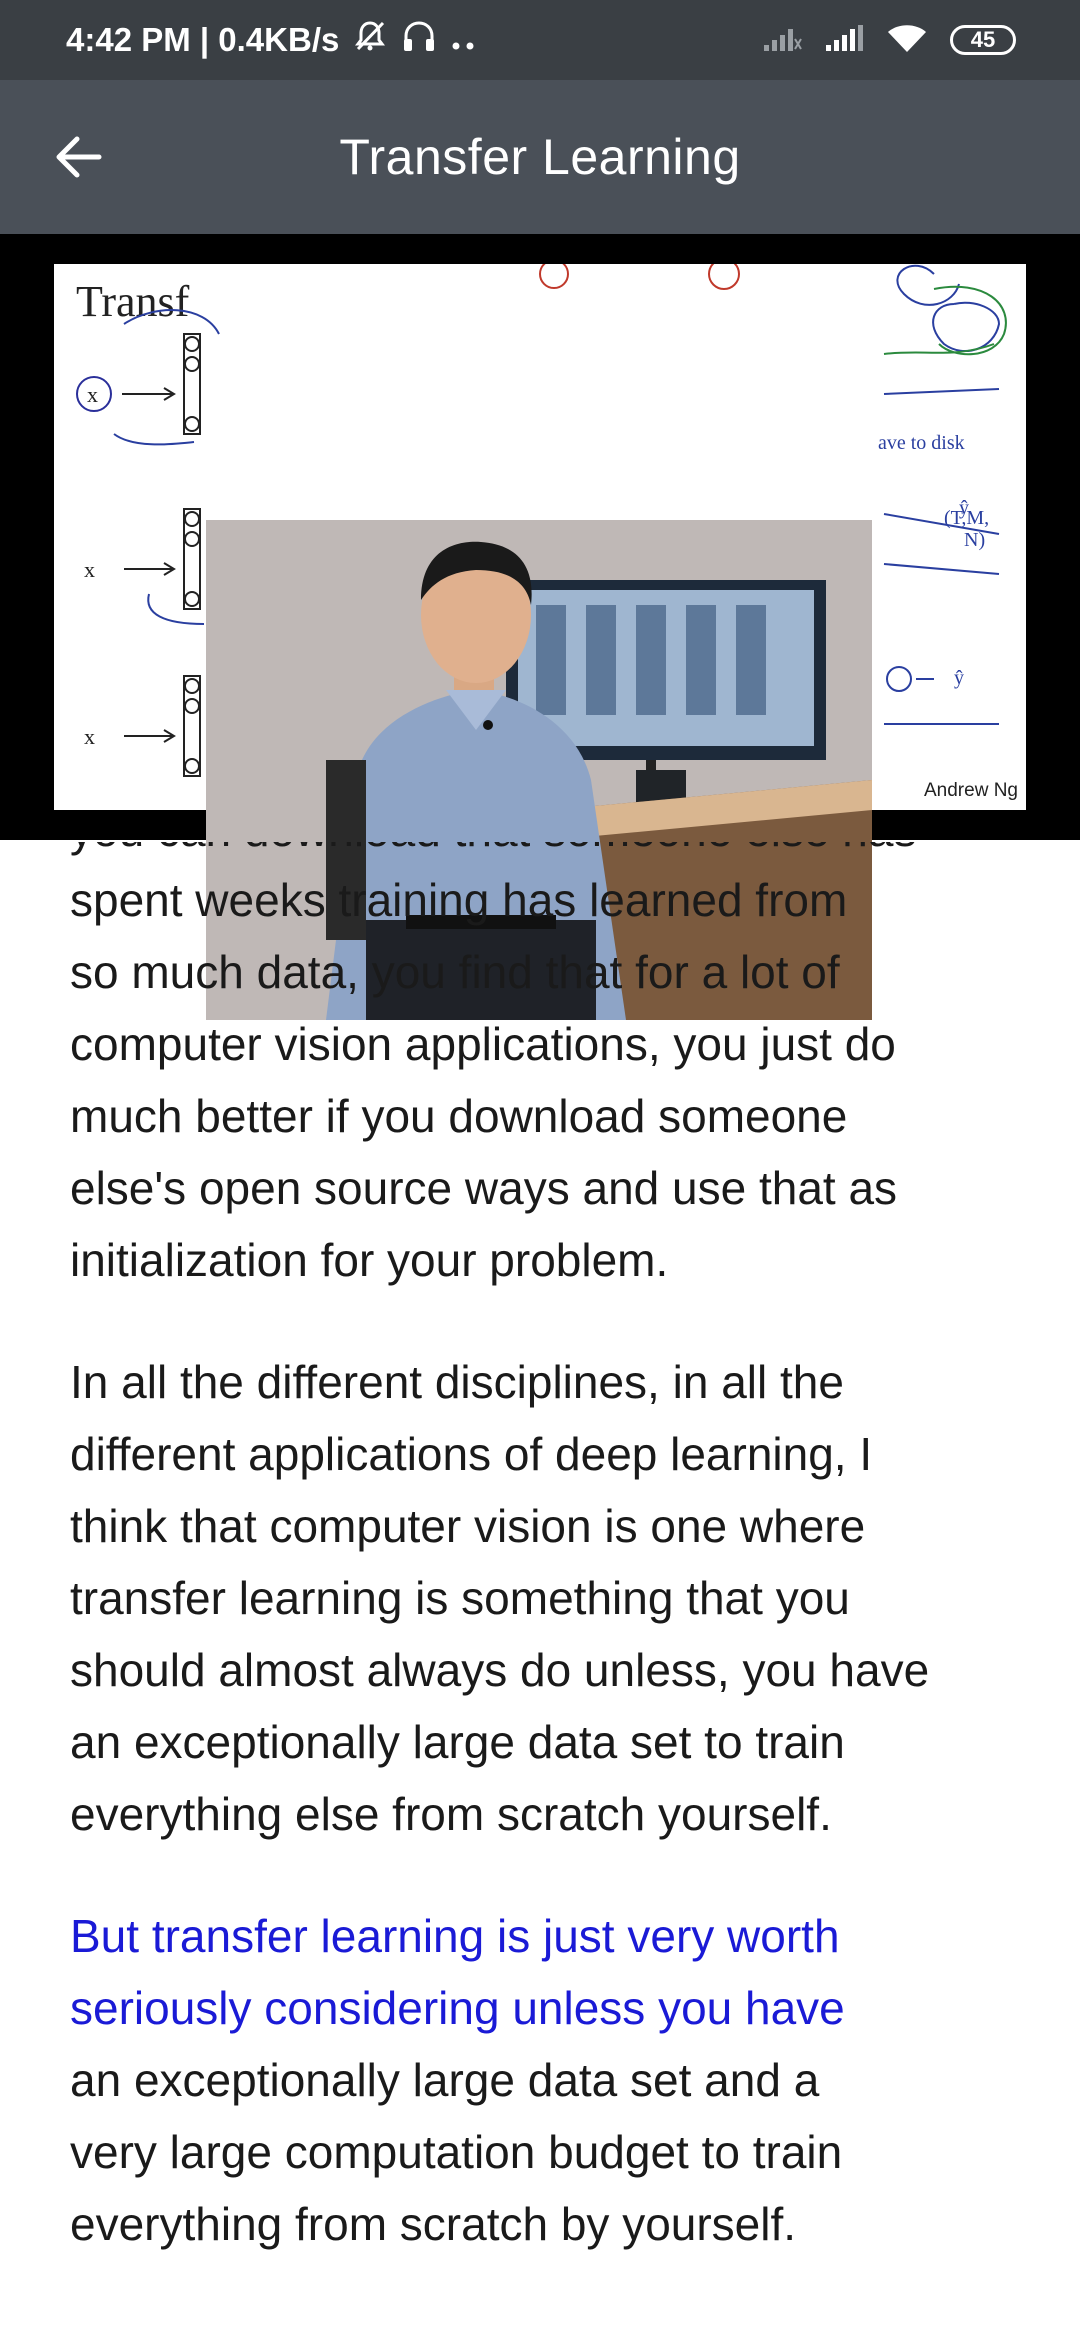 The width and height of the screenshot is (1080, 2340). Describe the element at coordinates (484, 1188) in the screenshot. I see `text-line: else's open source ways and use that as` at that location.